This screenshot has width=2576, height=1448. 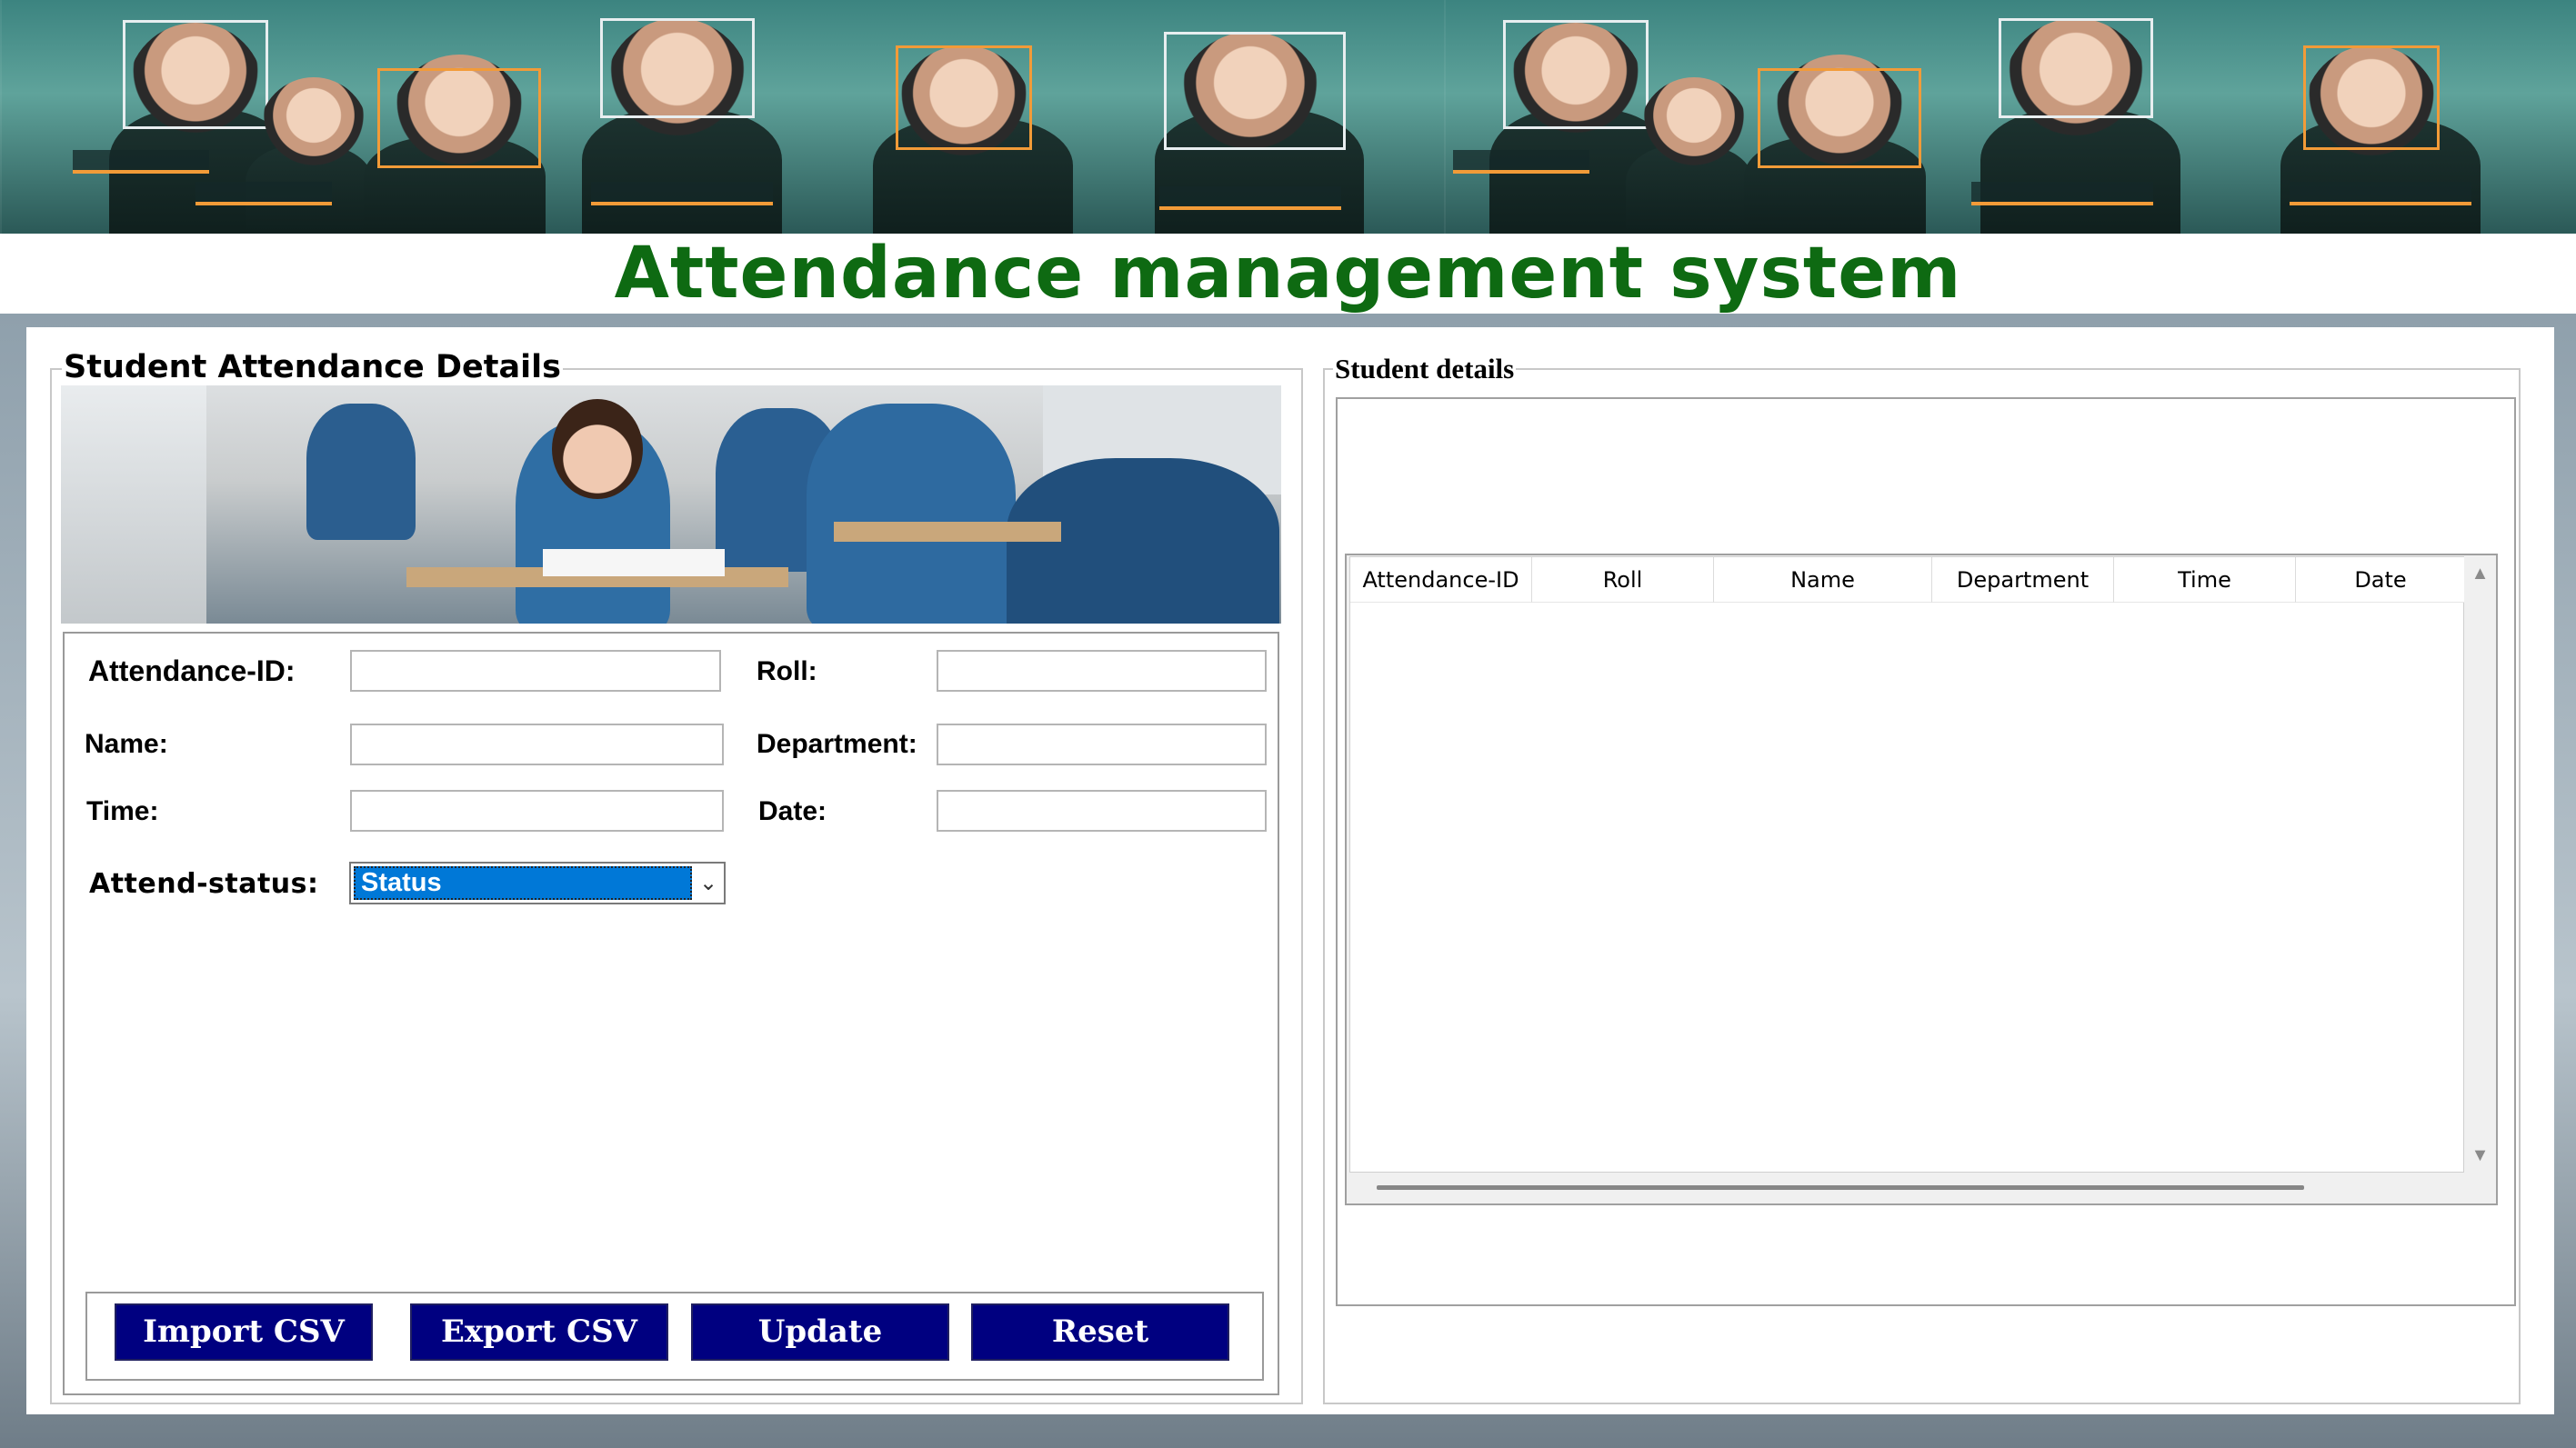 What do you see at coordinates (792, 811) in the screenshot?
I see `date-label: Date:` at bounding box center [792, 811].